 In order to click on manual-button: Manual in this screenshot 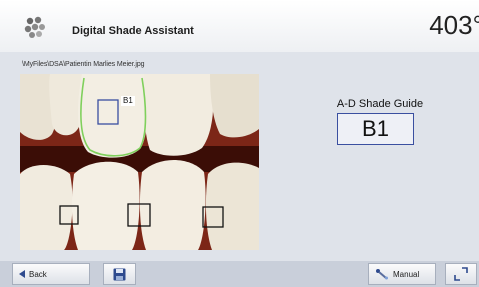, I will do `click(402, 274)`.